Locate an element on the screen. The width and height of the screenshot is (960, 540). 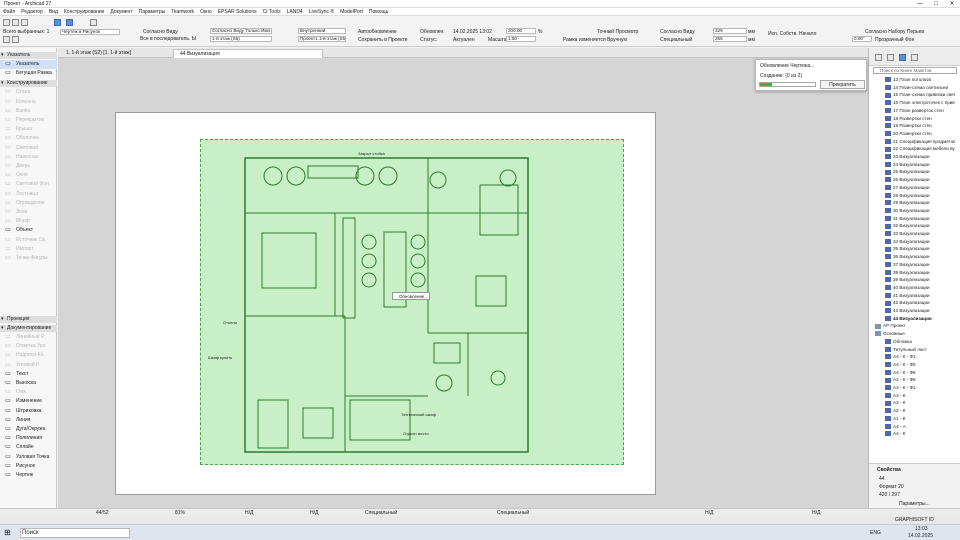
tree-item: А2 - К is located at coordinates (912, 411).